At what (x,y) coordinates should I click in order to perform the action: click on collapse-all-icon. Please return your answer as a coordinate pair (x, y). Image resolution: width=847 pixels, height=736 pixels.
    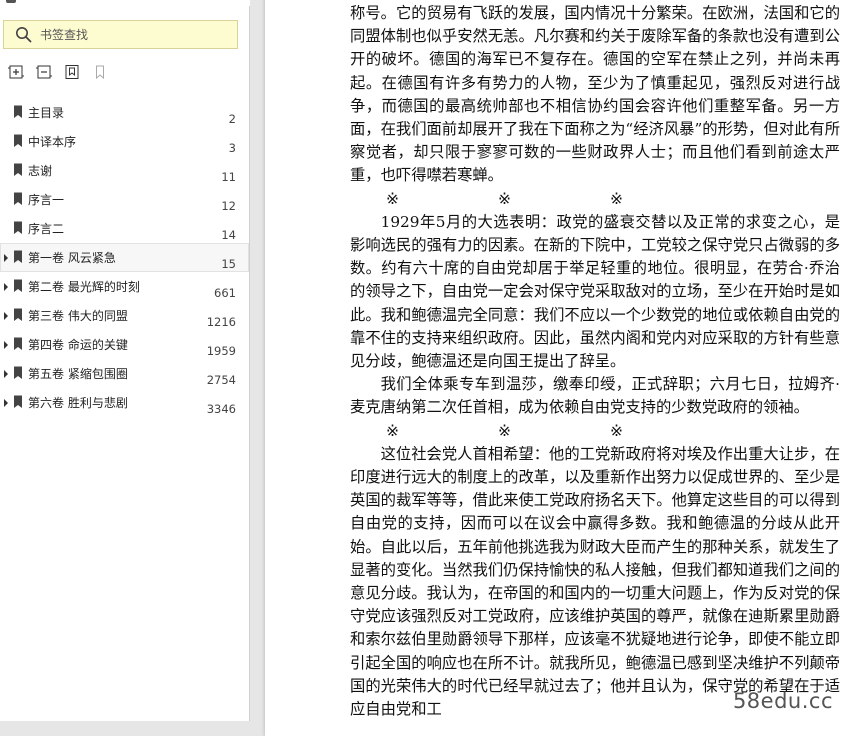
    Looking at the image, I should click on (43, 74).